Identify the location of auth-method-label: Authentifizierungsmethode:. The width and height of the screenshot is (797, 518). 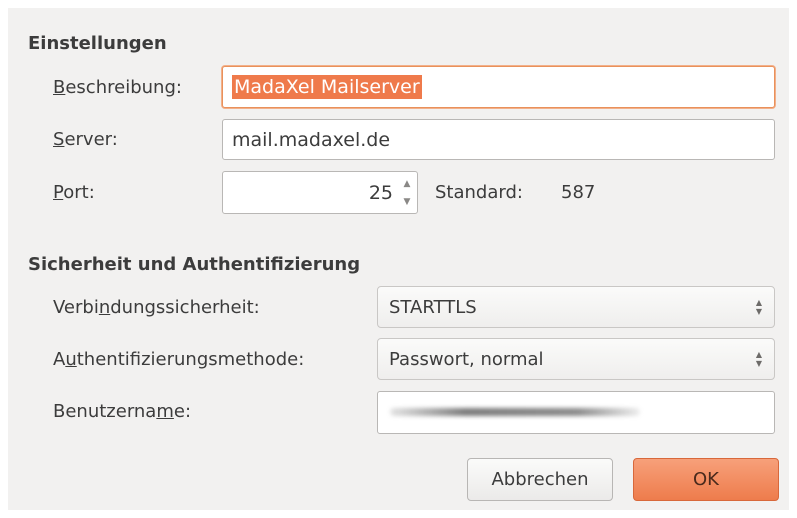
(179, 359).